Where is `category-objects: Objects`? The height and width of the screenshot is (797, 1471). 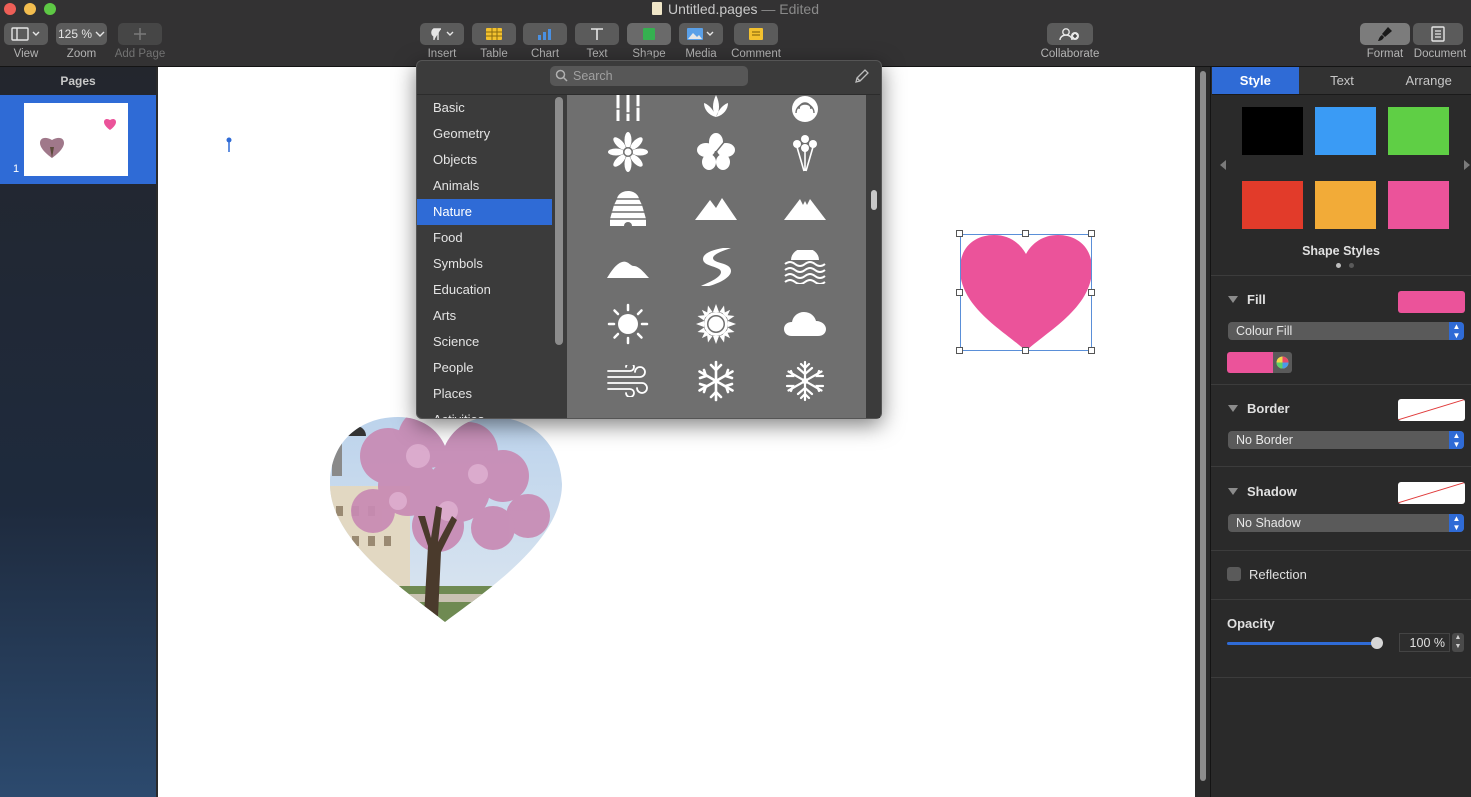 category-objects: Objects is located at coordinates (484, 160).